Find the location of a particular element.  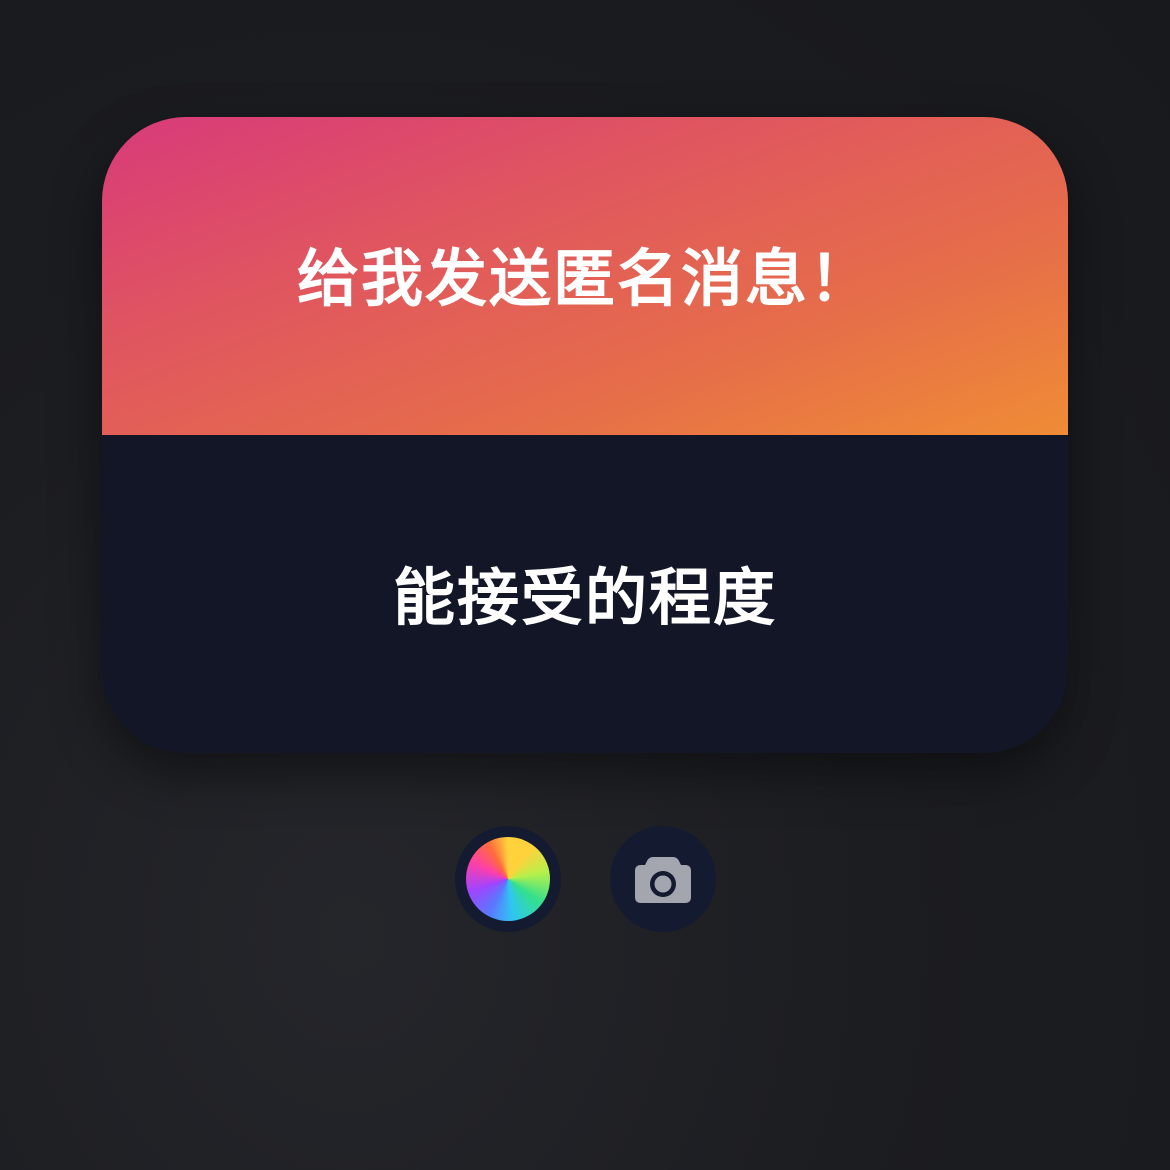

message-text: 能接受的程度 is located at coordinates (585, 592).